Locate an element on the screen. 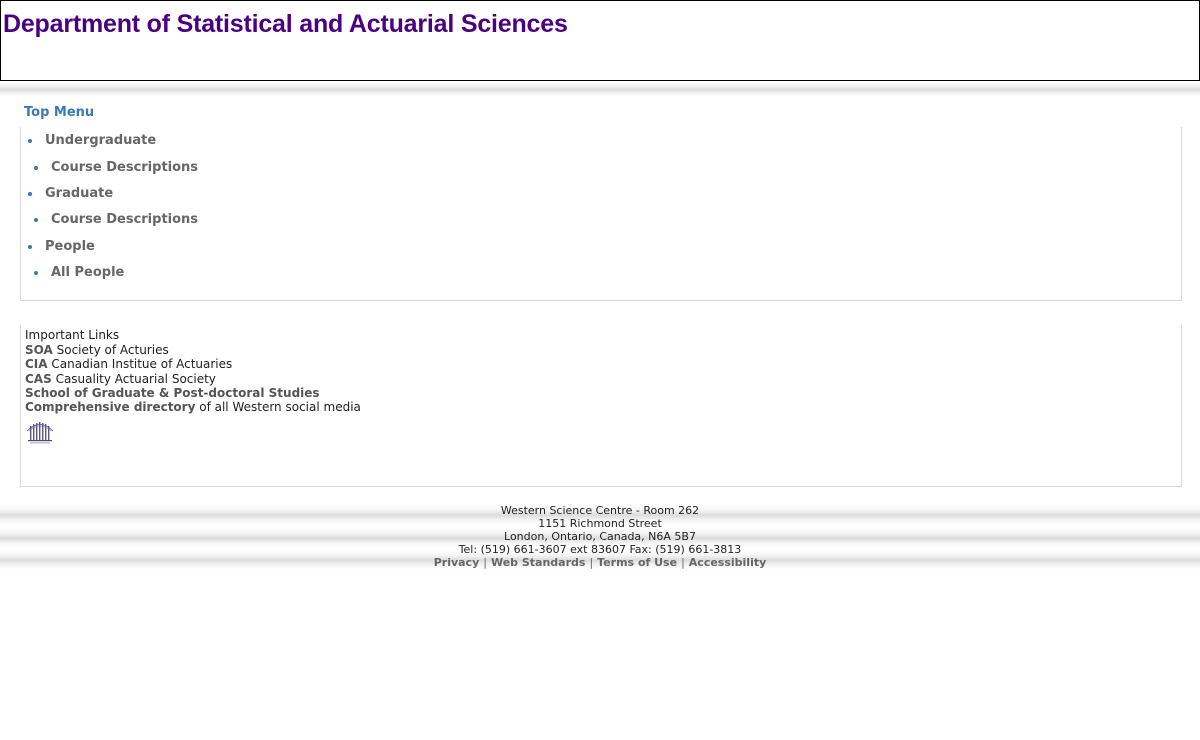  footer-link-privacy: Privacy is located at coordinates (457, 562).